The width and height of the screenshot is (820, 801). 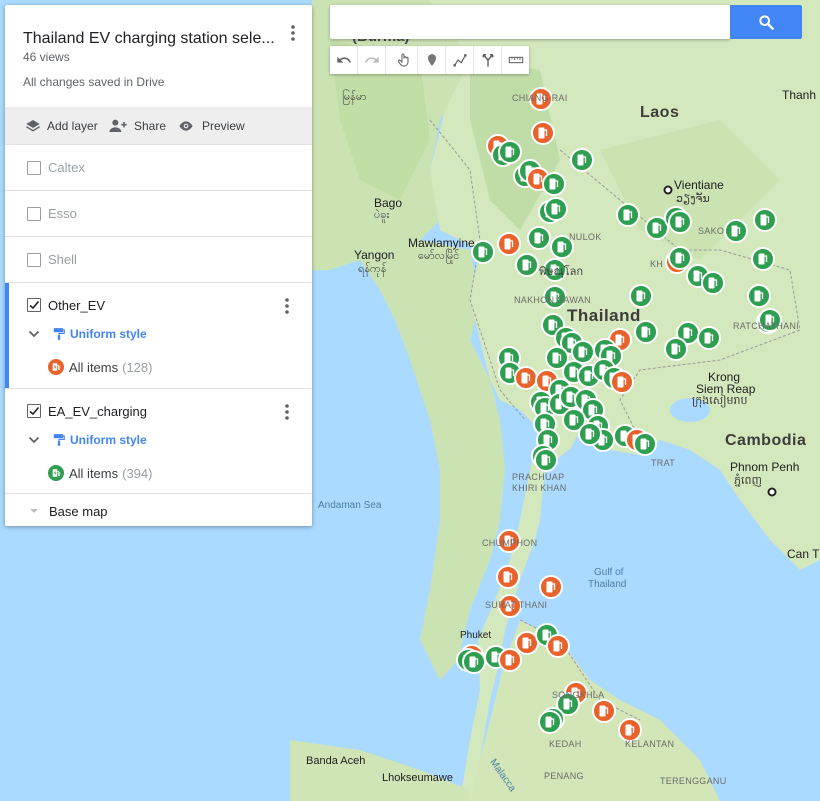 I want to click on layer-other-ev-style-button: Uniform style, so click(x=99, y=334).